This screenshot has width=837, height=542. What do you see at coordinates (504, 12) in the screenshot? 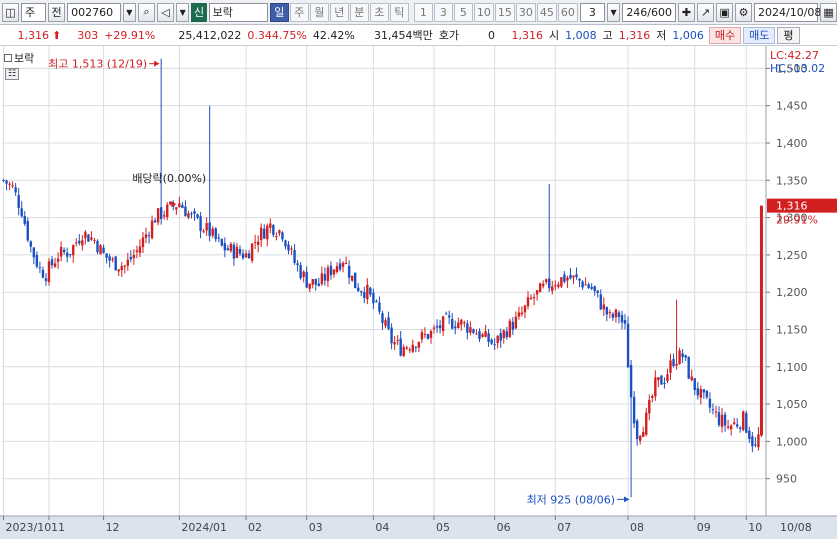
I see `interval-tab-15: 15` at bounding box center [504, 12].